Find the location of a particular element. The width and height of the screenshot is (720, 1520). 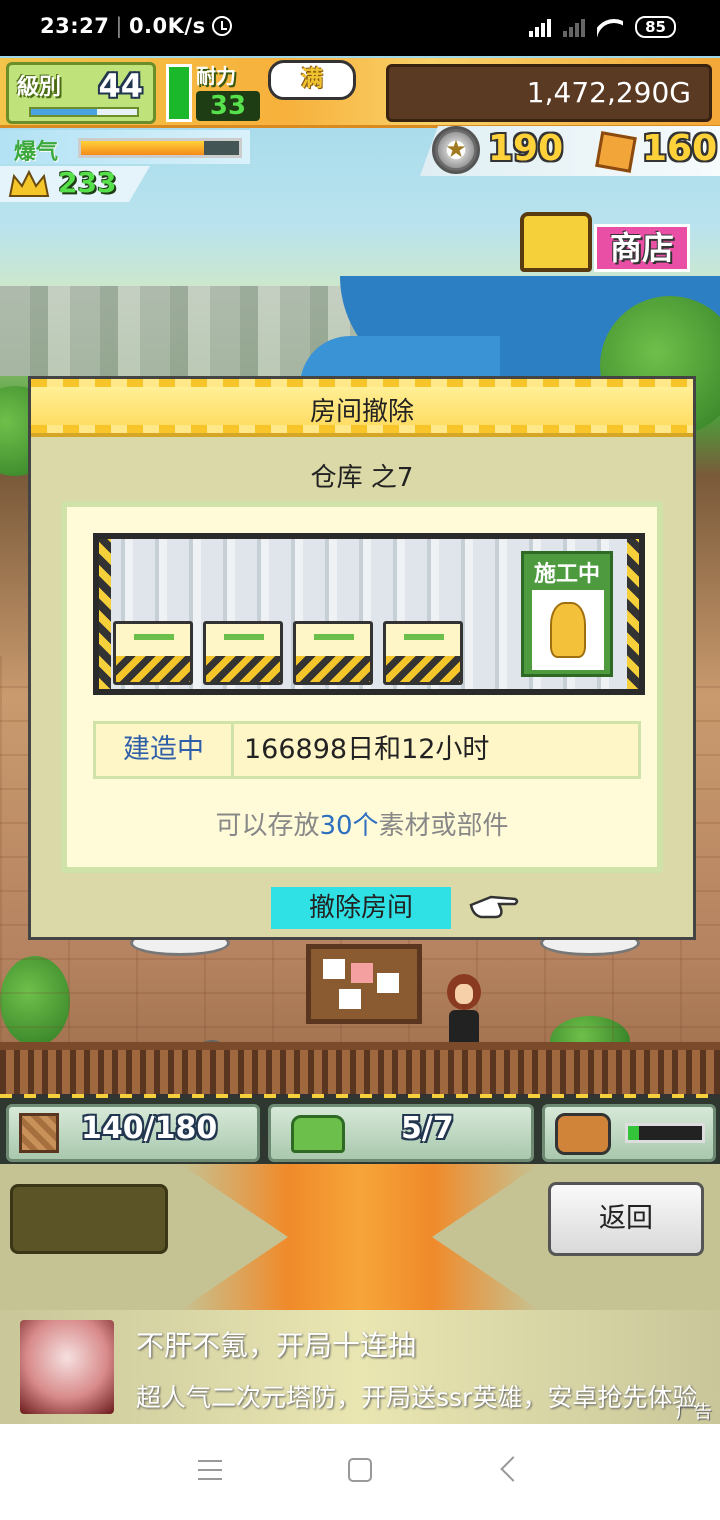

vehicle-count: 5/7 is located at coordinates (427, 1128).